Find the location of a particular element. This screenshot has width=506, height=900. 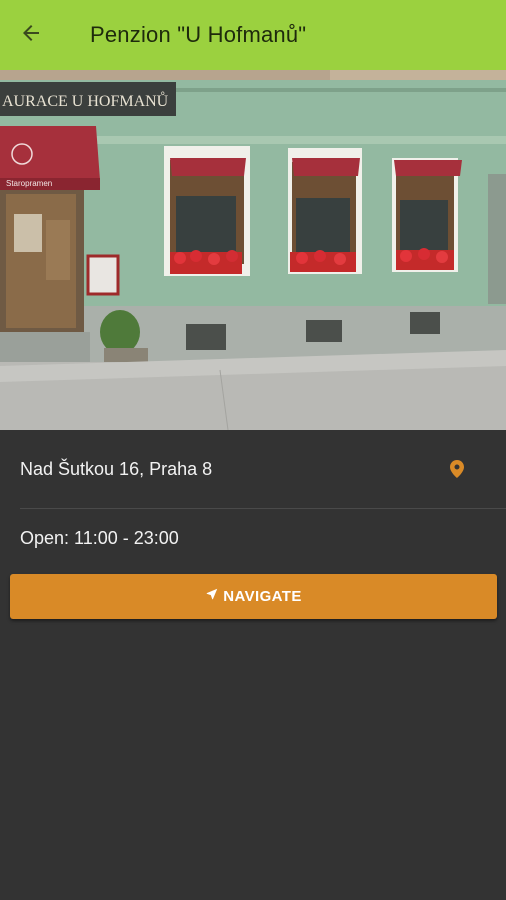

awning-text: Staropramen is located at coordinates (29, 183).